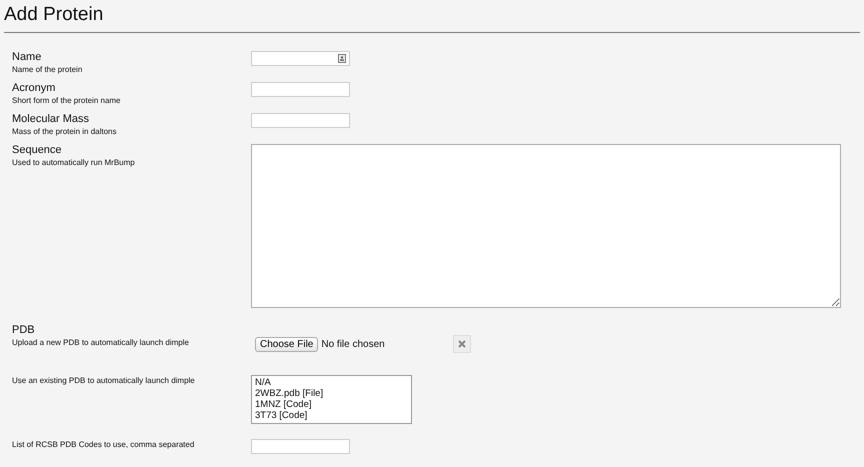 This screenshot has width=864, height=467. What do you see at coordinates (101, 342) in the screenshot?
I see `field-description: Upload a new PDB to automatically launch dimple` at bounding box center [101, 342].